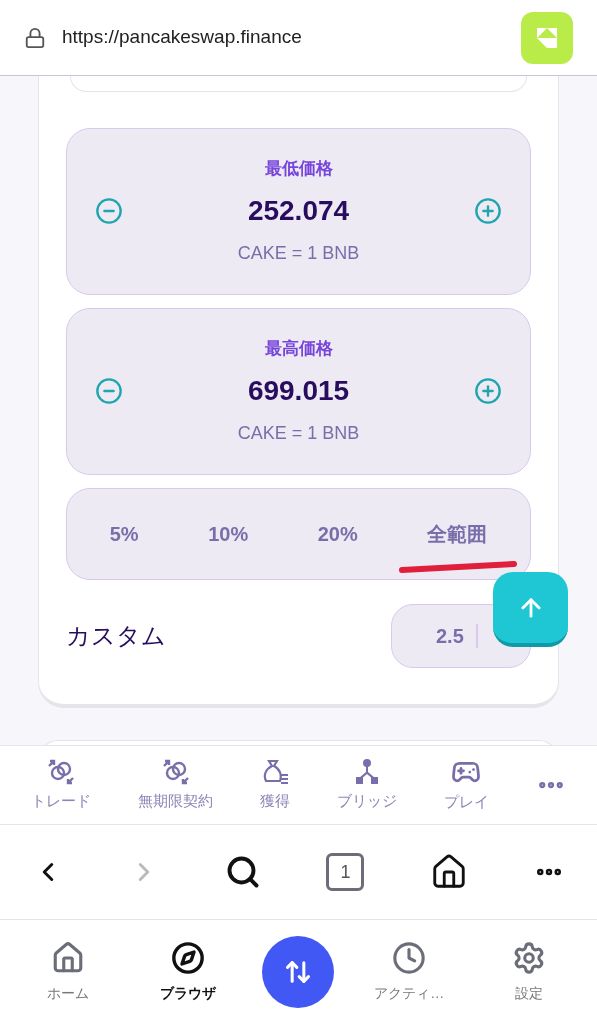  What do you see at coordinates (366, 785) in the screenshot?
I see `nav-item: ブリッジ` at bounding box center [366, 785].